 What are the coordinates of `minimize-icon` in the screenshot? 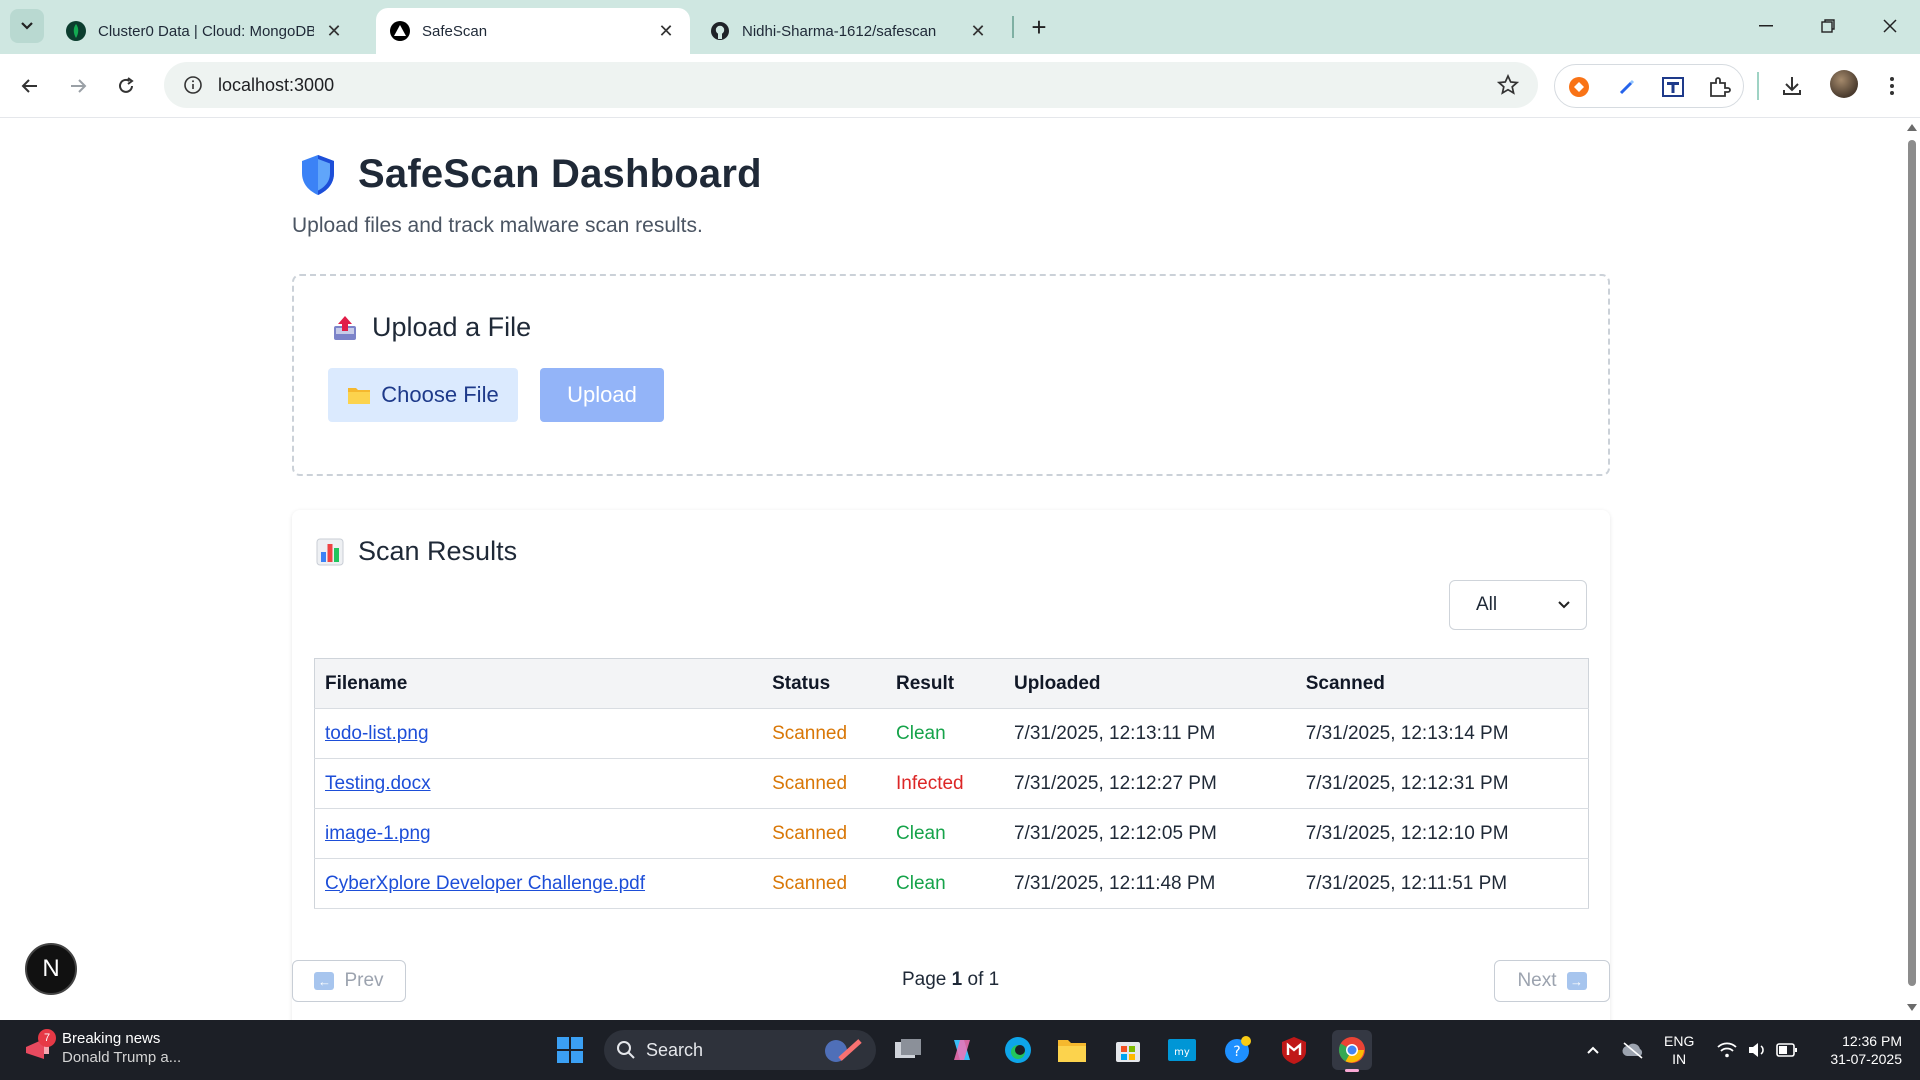 It's located at (1766, 26).